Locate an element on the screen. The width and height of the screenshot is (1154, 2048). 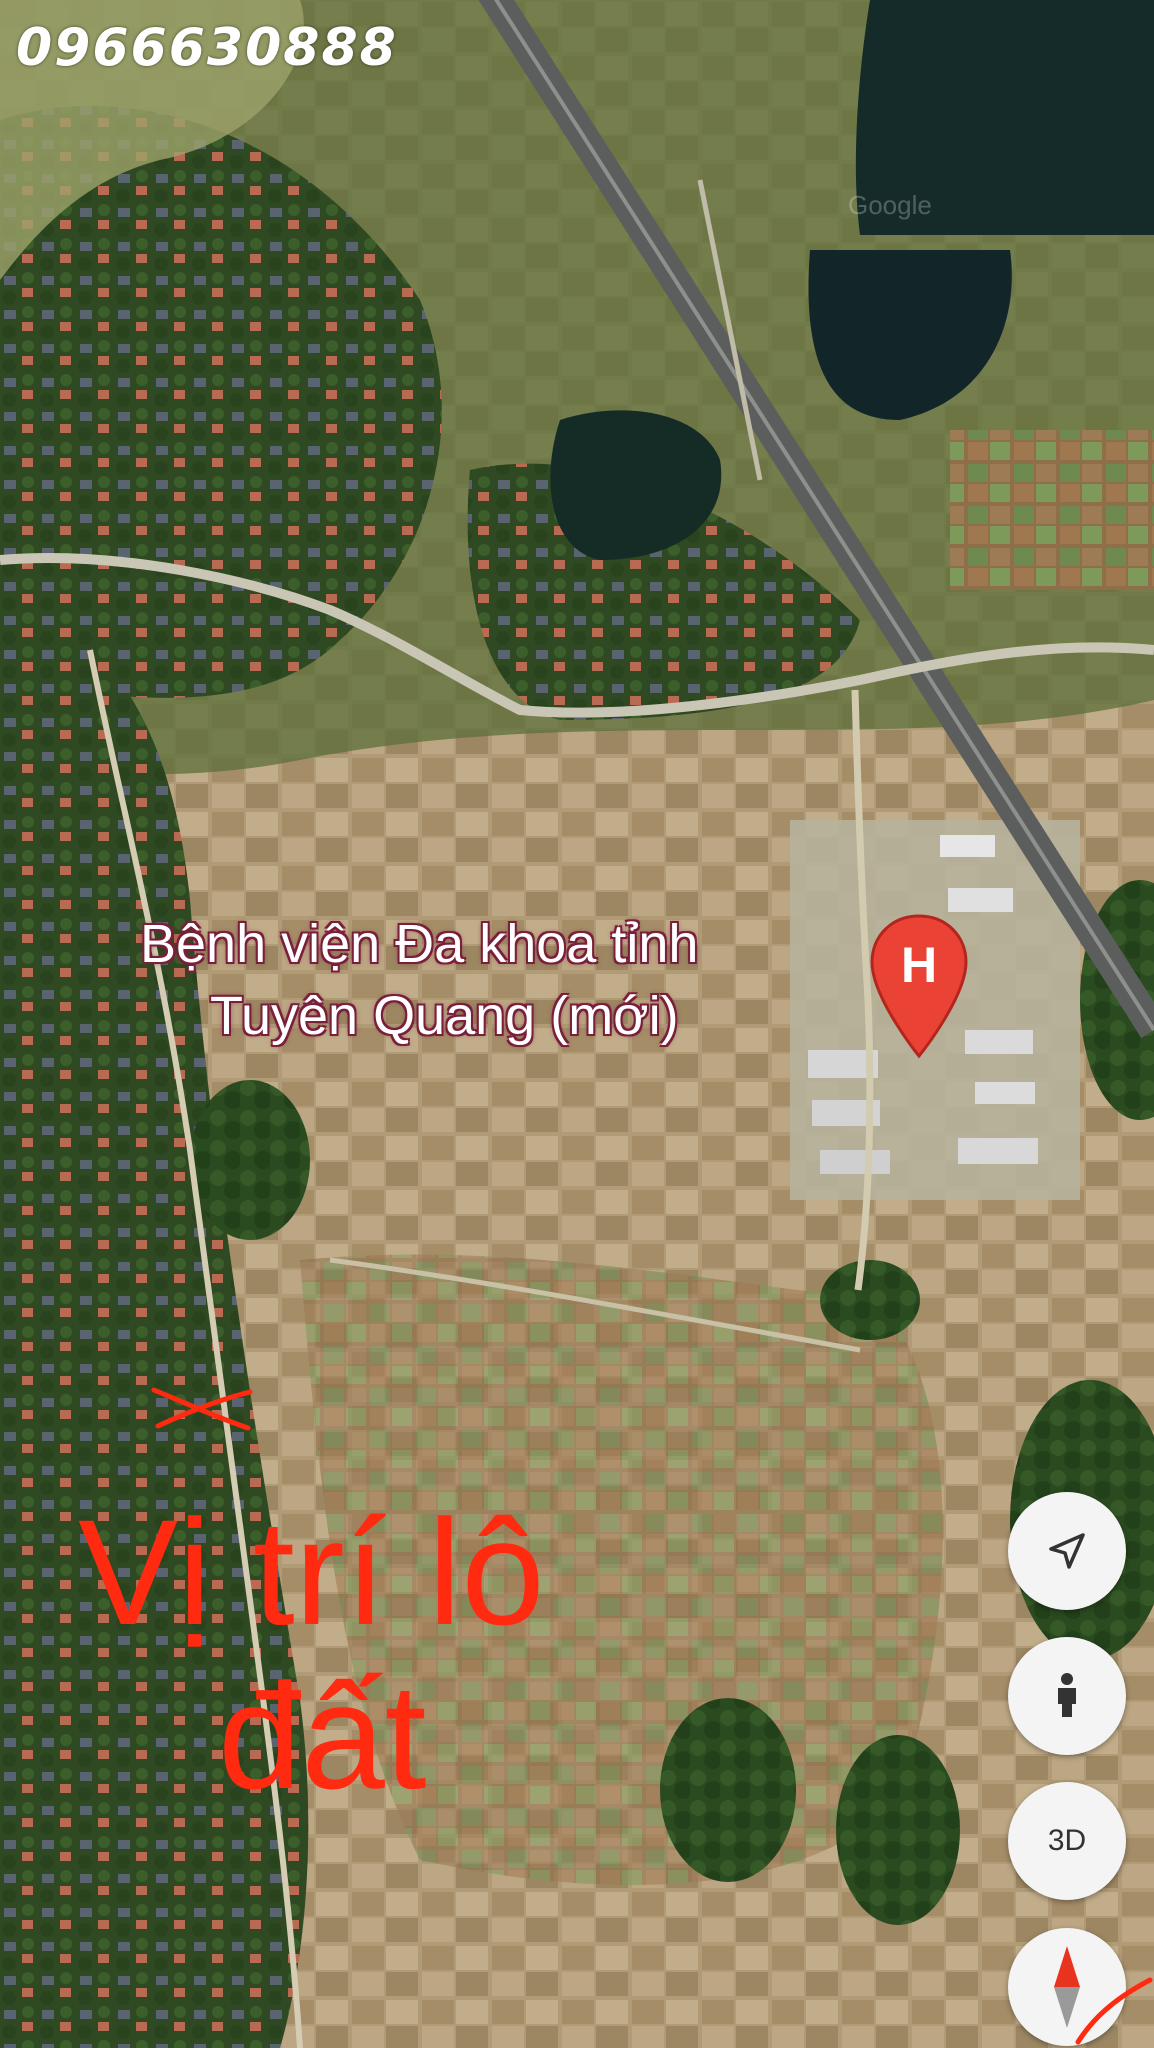
pin-letter: H is located at coordinates (919, 965).